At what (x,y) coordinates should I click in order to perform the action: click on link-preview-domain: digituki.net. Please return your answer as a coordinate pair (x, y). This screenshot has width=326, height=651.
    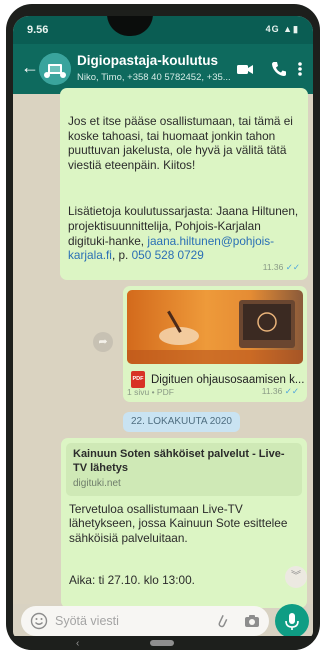
    Looking at the image, I should click on (97, 483).